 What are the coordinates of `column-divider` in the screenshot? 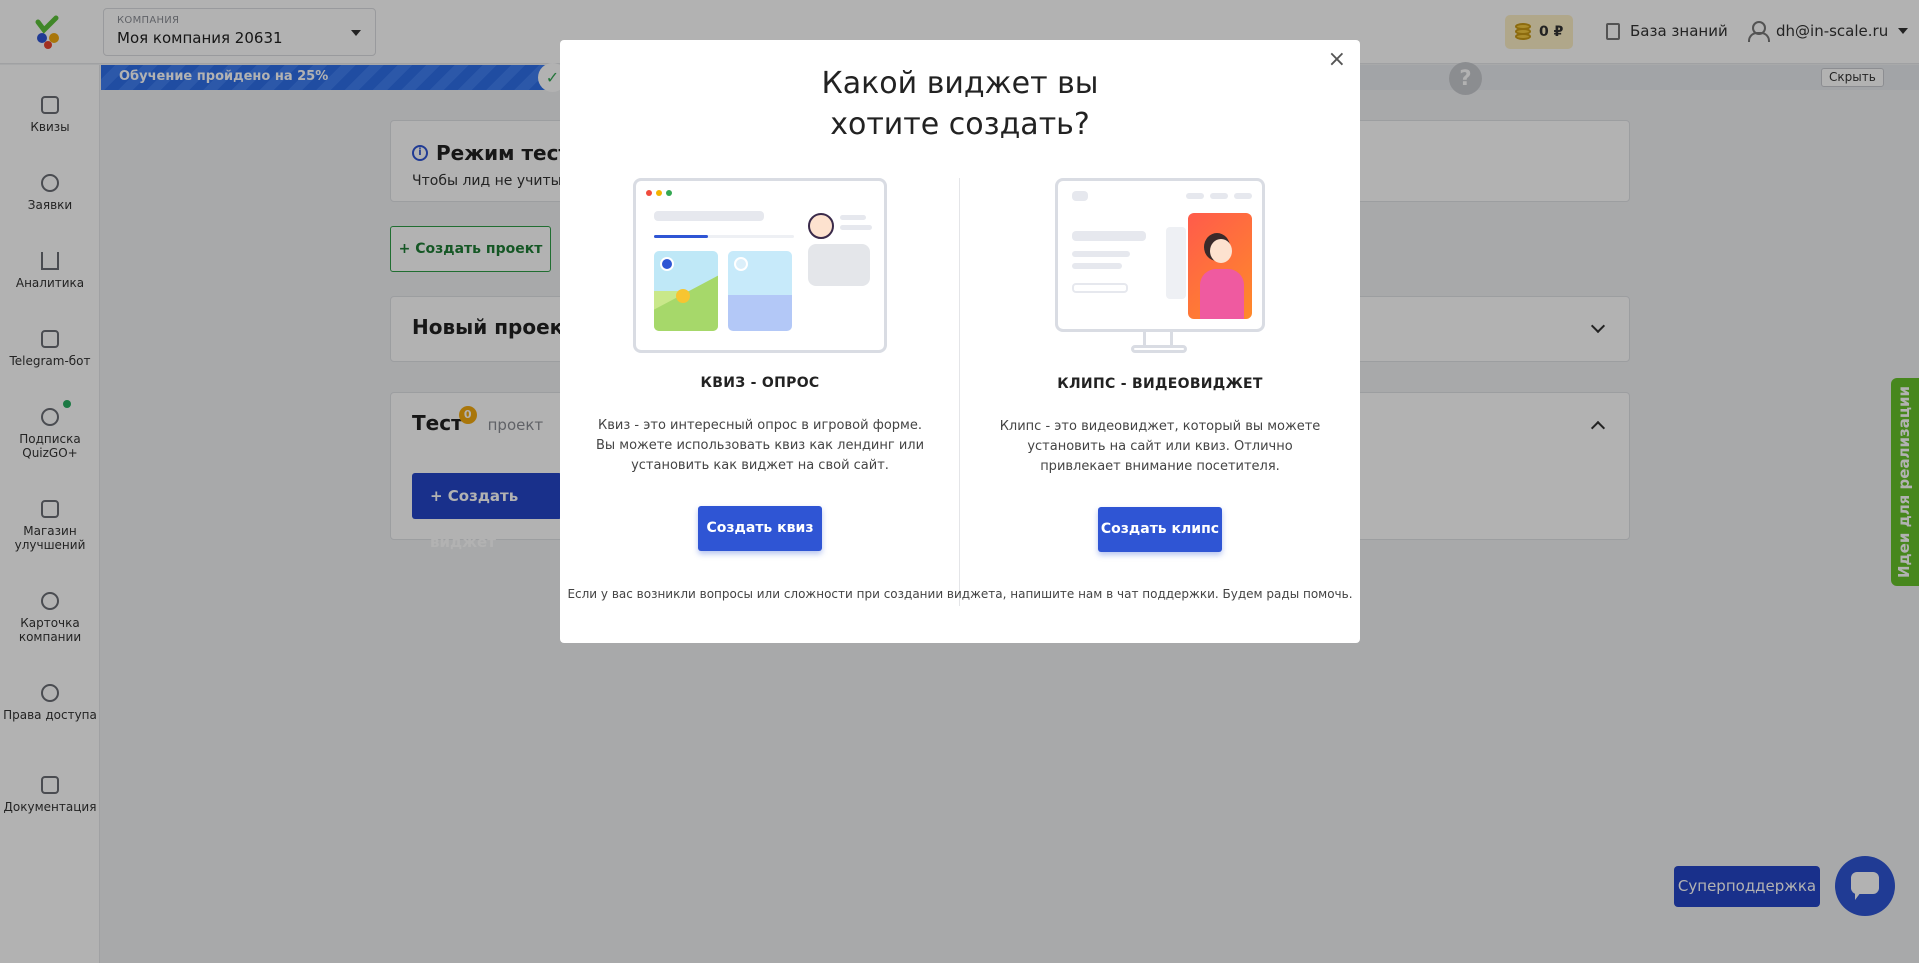 It's located at (959, 392).